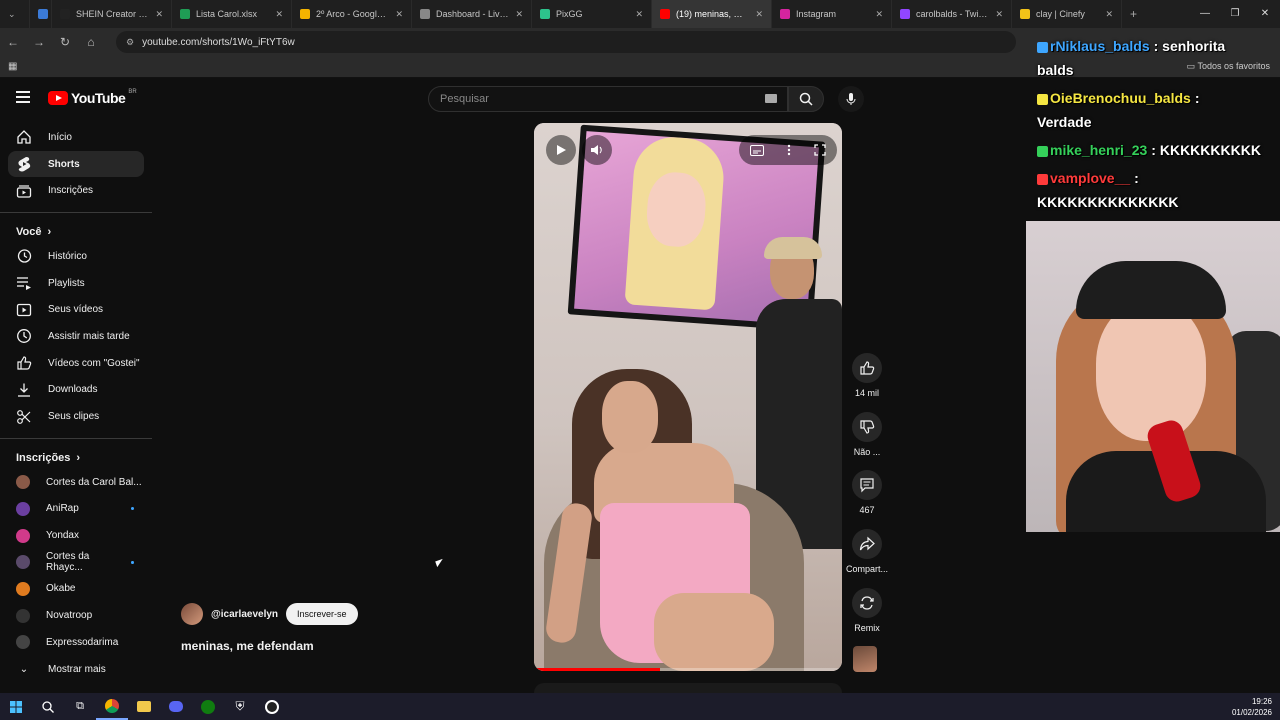  I want to click on sidebar-item-seus-vídeos: Seus vídeos, so click(76, 309).